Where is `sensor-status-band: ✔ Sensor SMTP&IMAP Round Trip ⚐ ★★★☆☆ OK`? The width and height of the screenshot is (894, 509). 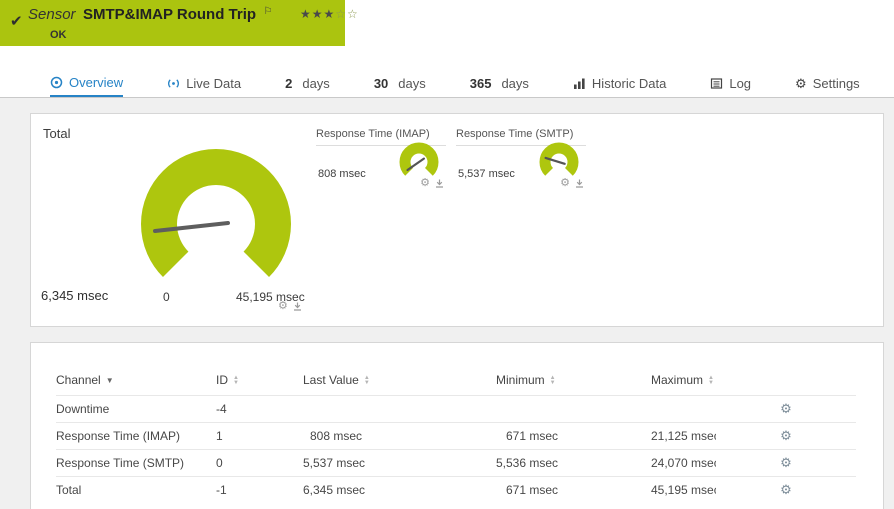 sensor-status-band: ✔ Sensor SMTP&IMAP Round Trip ⚐ ★★★☆☆ OK is located at coordinates (179, 23).